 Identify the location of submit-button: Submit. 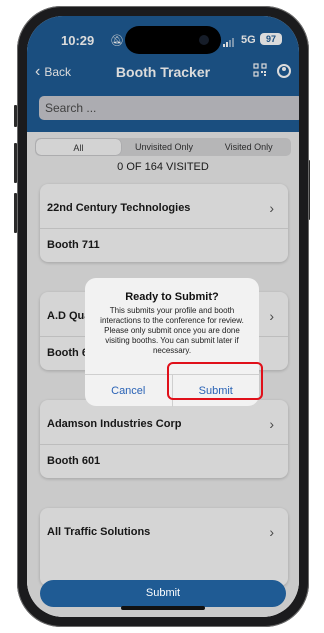
(163, 593).